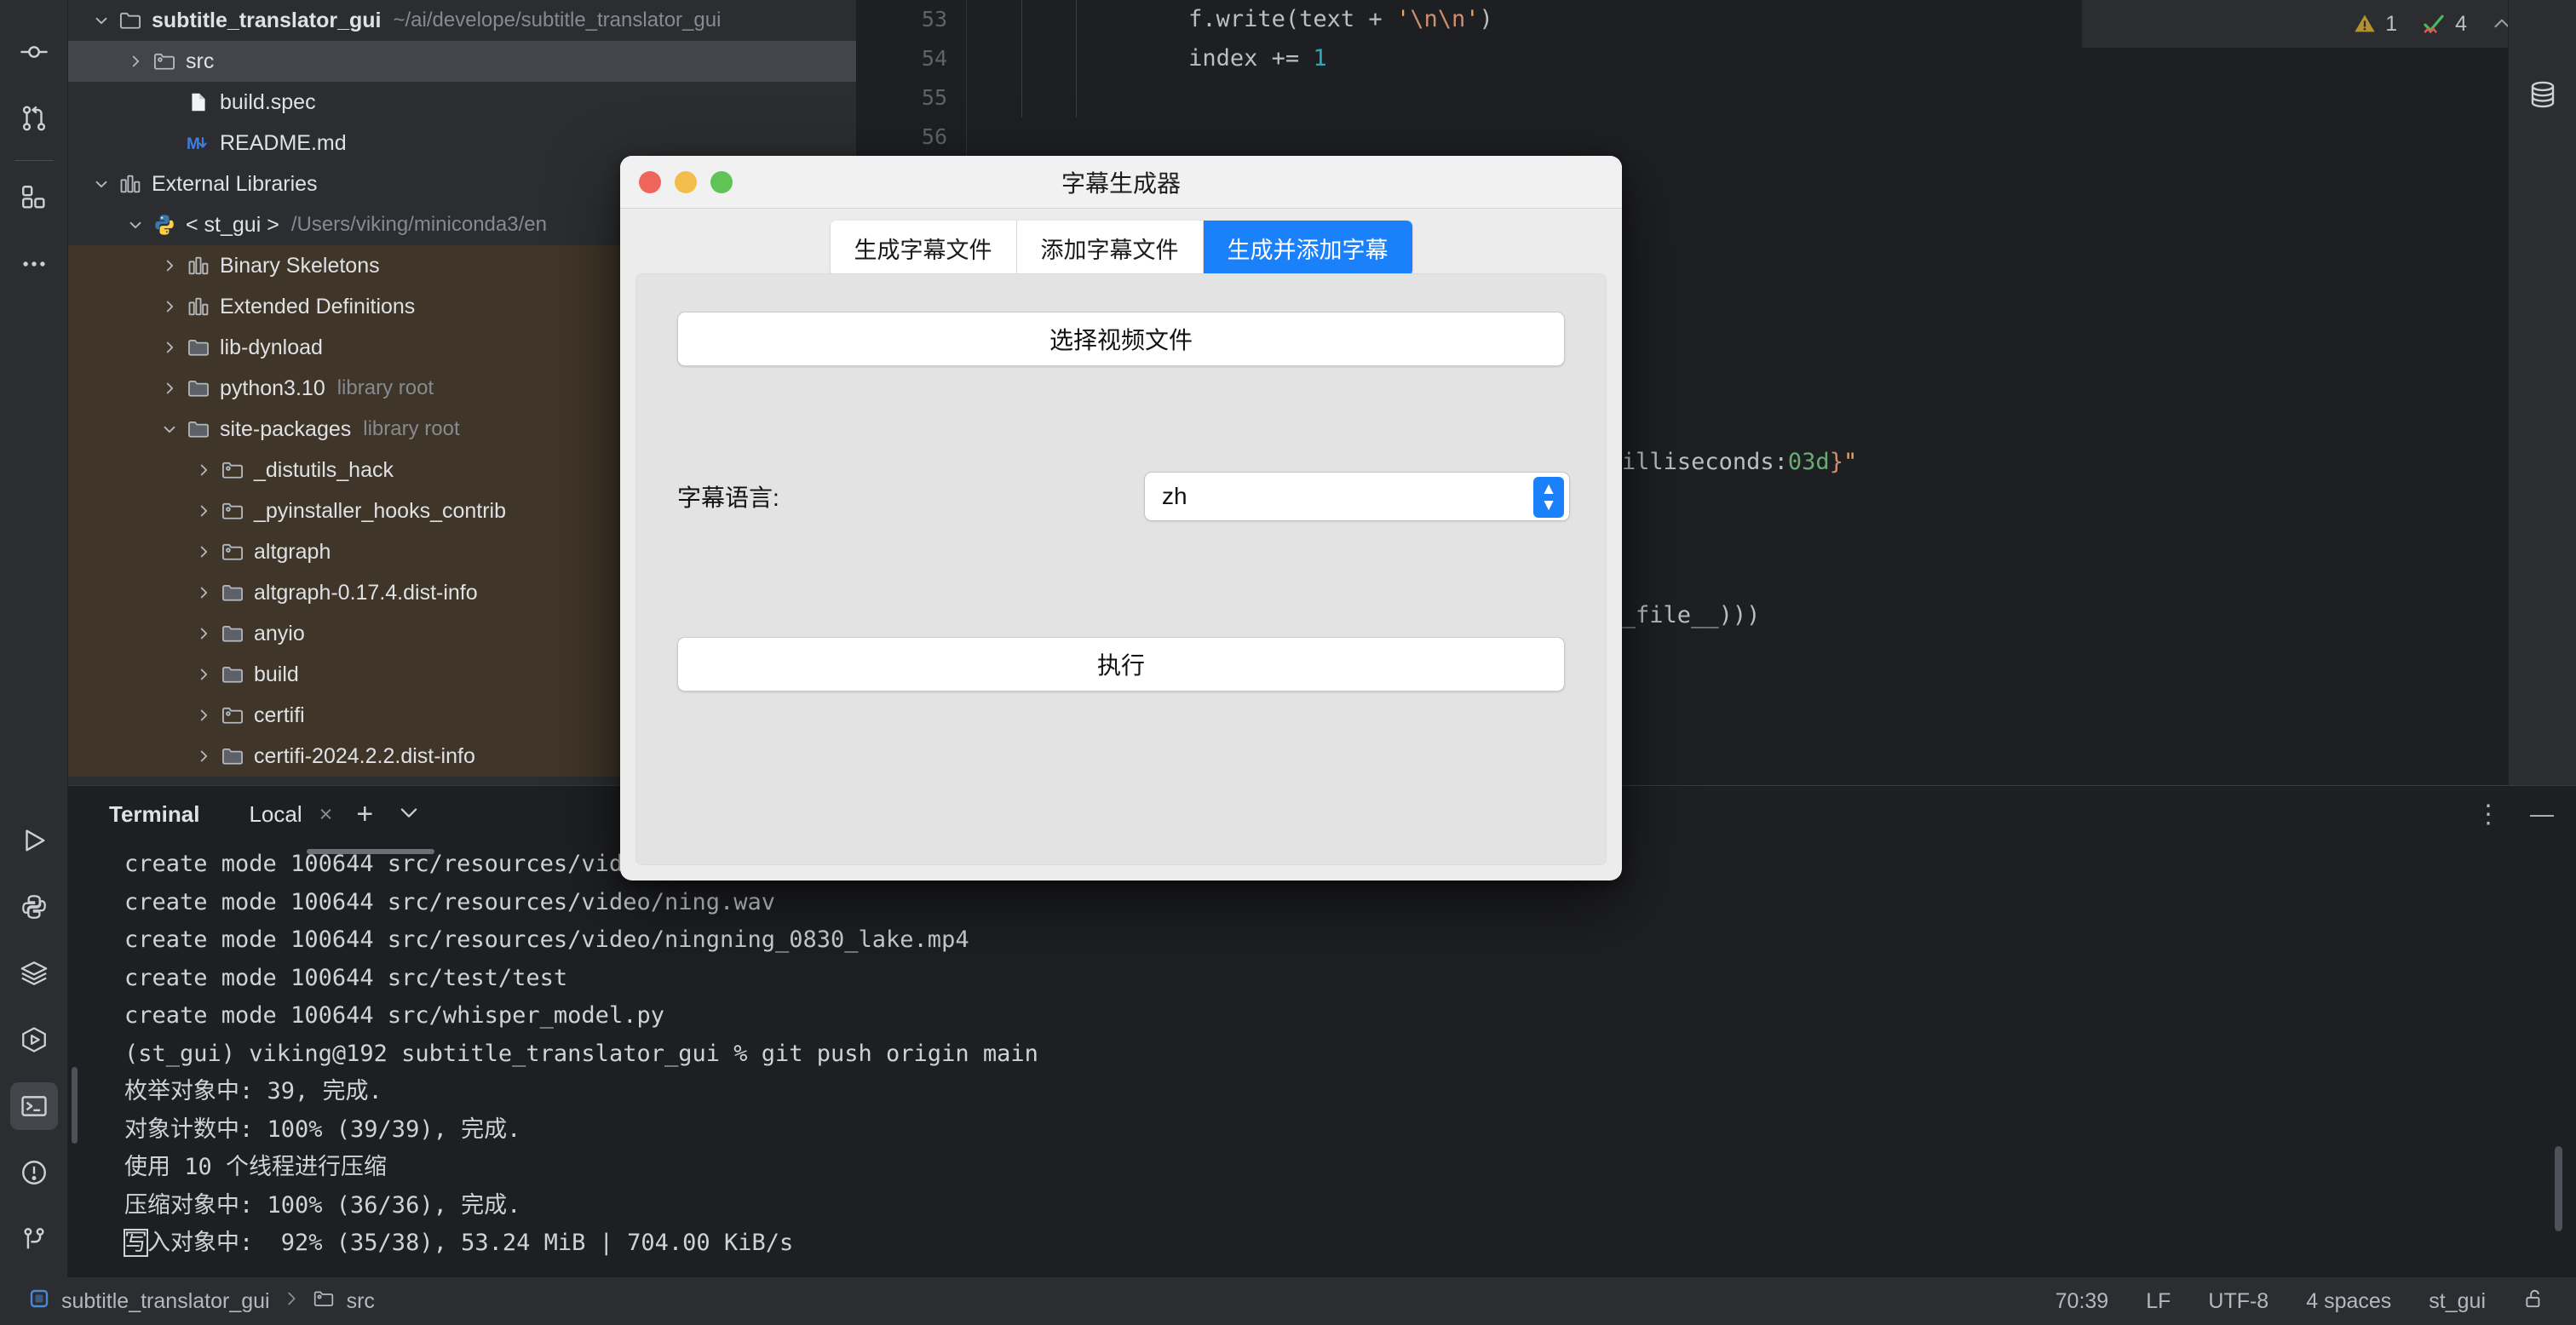 This screenshot has height=1325, width=2576. I want to click on terminal-line: create mode 100644 src/test/test, so click(346, 977).